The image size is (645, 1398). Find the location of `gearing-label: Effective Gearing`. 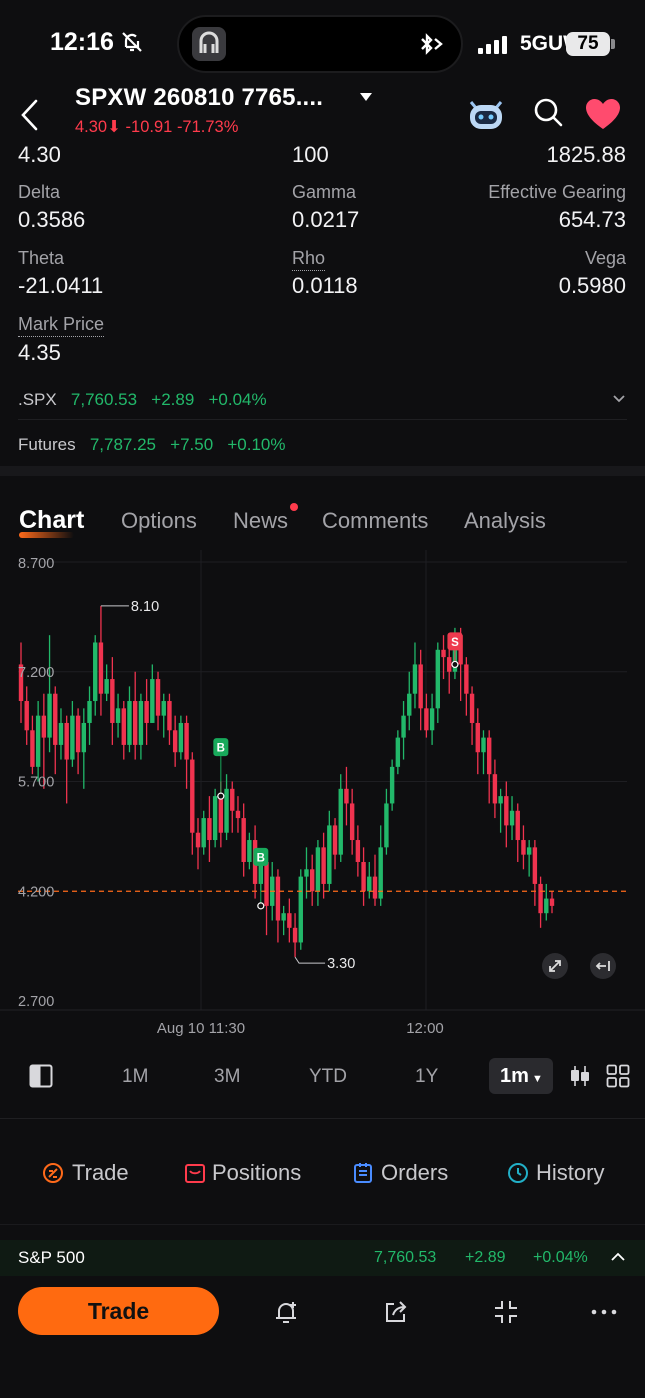

gearing-label: Effective Gearing is located at coordinates (557, 192).